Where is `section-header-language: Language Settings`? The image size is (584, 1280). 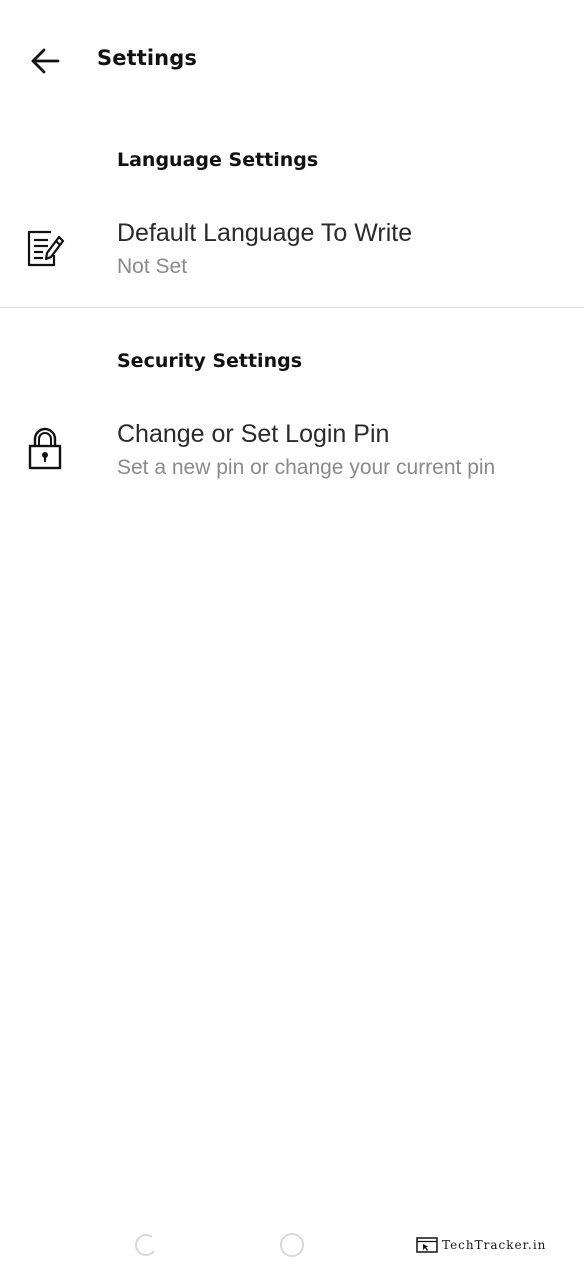
section-header-language: Language Settings is located at coordinates (218, 160).